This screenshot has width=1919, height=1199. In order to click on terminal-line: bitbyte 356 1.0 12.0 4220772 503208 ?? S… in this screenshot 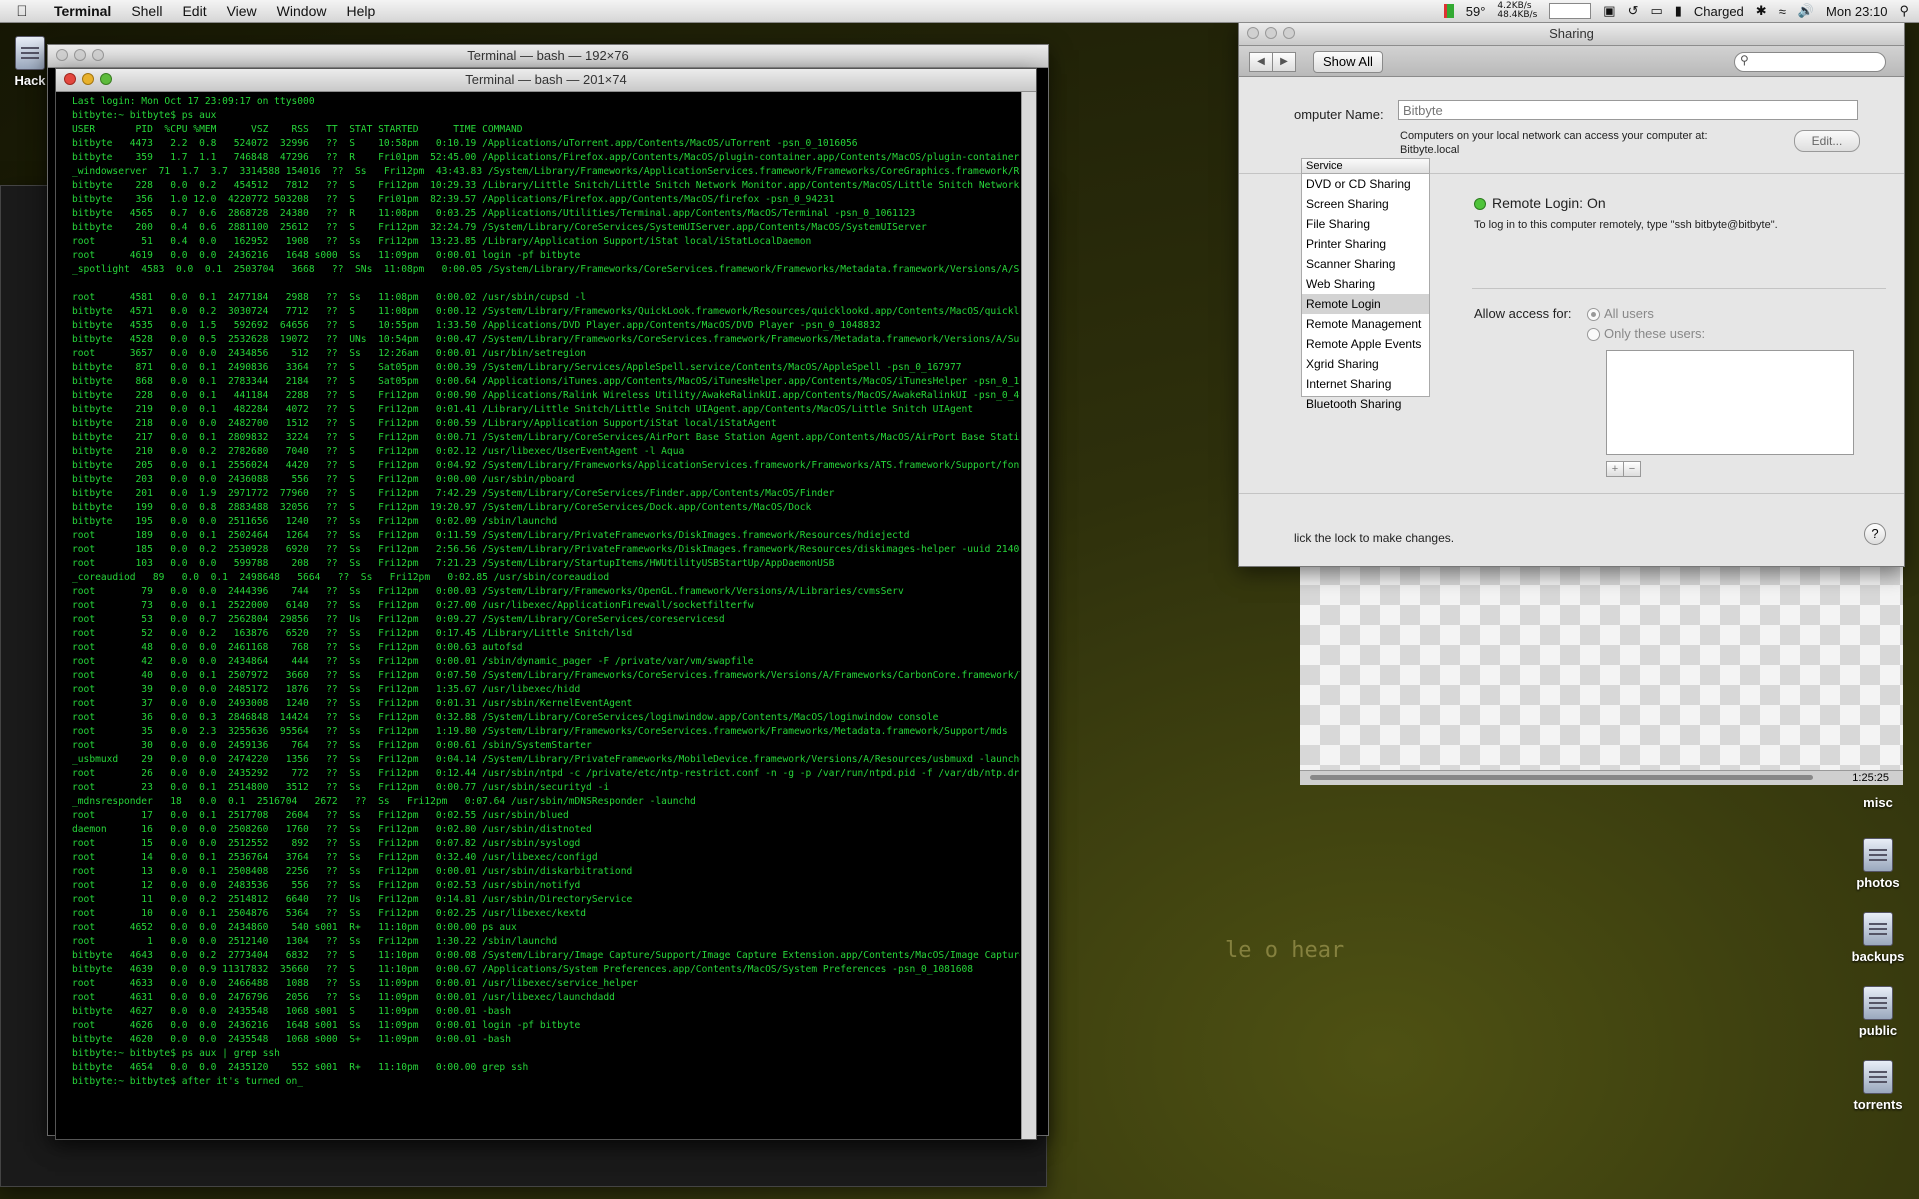, I will do `click(453, 199)`.